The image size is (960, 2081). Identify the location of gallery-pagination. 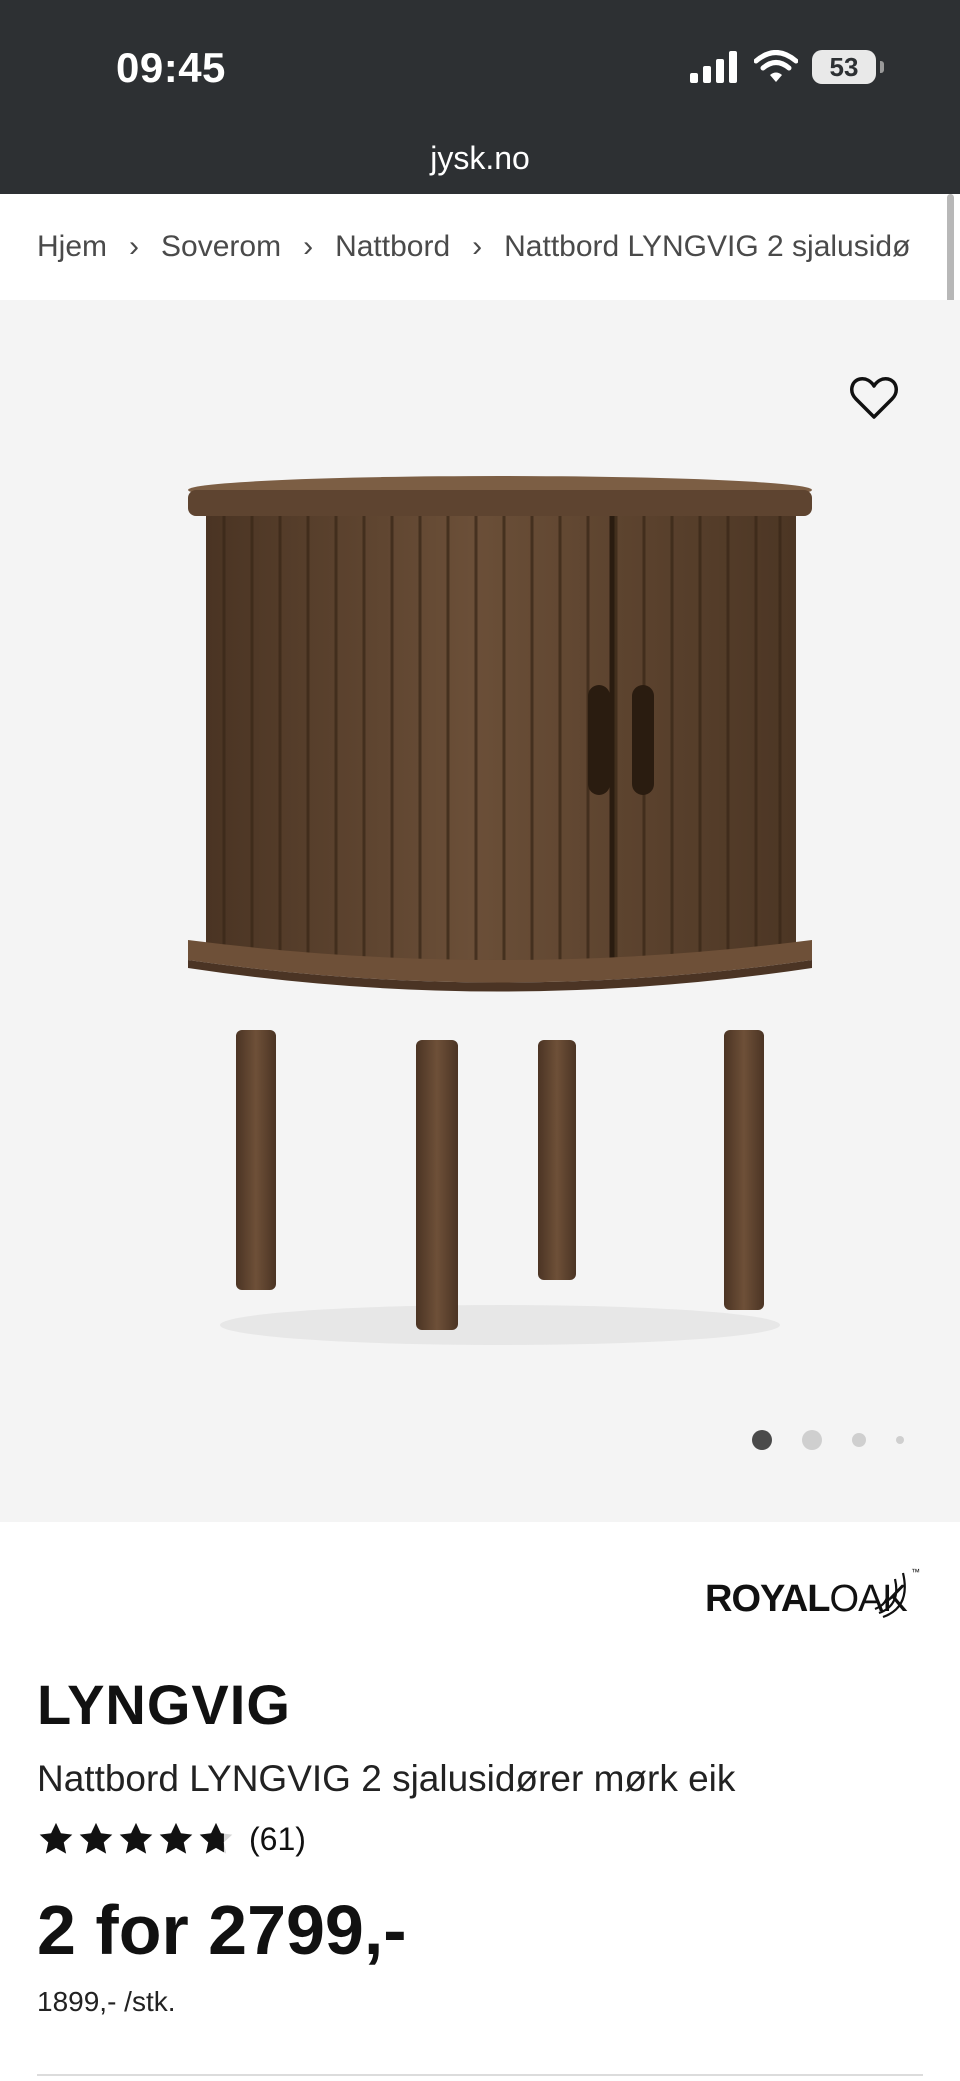
(843, 1440).